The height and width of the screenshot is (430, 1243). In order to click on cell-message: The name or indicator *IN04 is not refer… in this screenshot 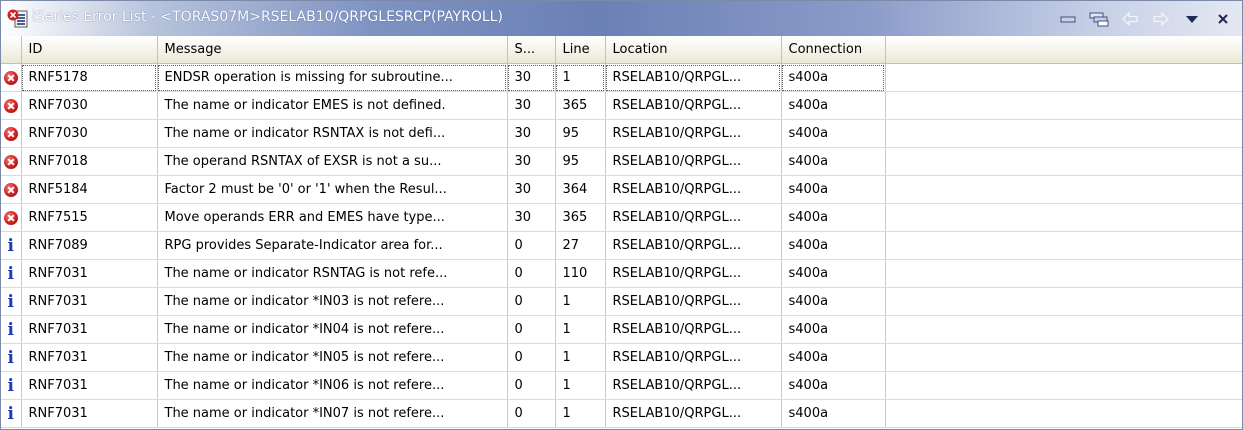, I will do `click(332, 329)`.